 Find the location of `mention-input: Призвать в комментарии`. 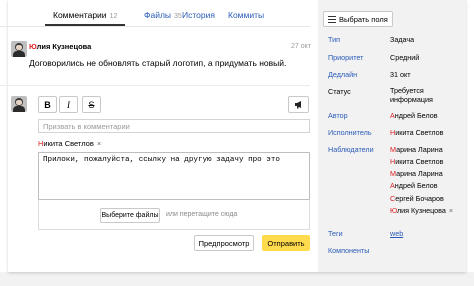

mention-input: Призвать в комментарии is located at coordinates (174, 126).